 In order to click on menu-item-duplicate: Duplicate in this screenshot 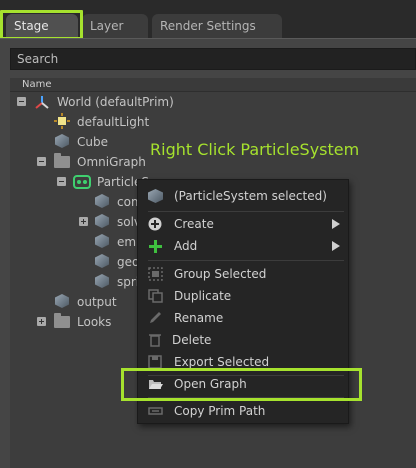, I will do `click(243, 296)`.